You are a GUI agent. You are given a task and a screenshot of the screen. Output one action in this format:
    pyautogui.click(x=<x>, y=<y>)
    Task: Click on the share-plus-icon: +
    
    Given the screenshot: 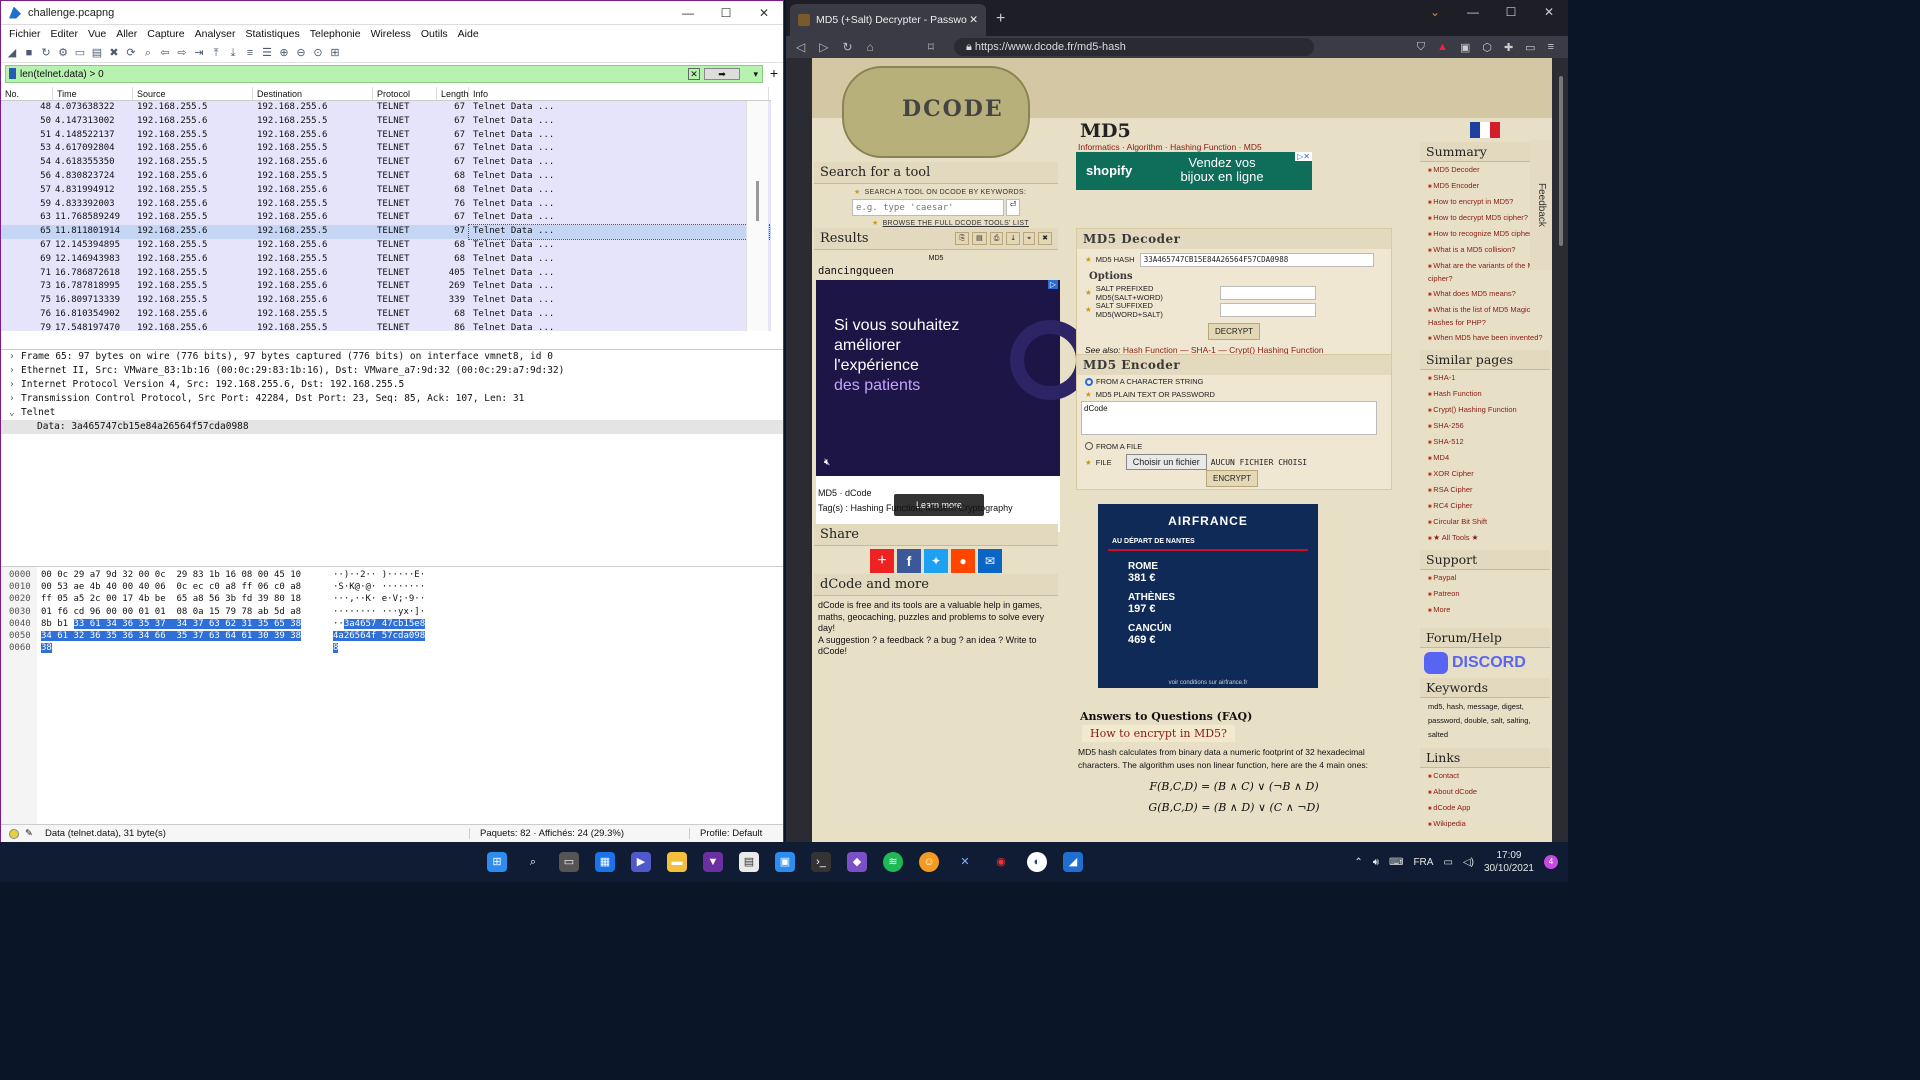 What is the action you would take?
    pyautogui.click(x=882, y=561)
    